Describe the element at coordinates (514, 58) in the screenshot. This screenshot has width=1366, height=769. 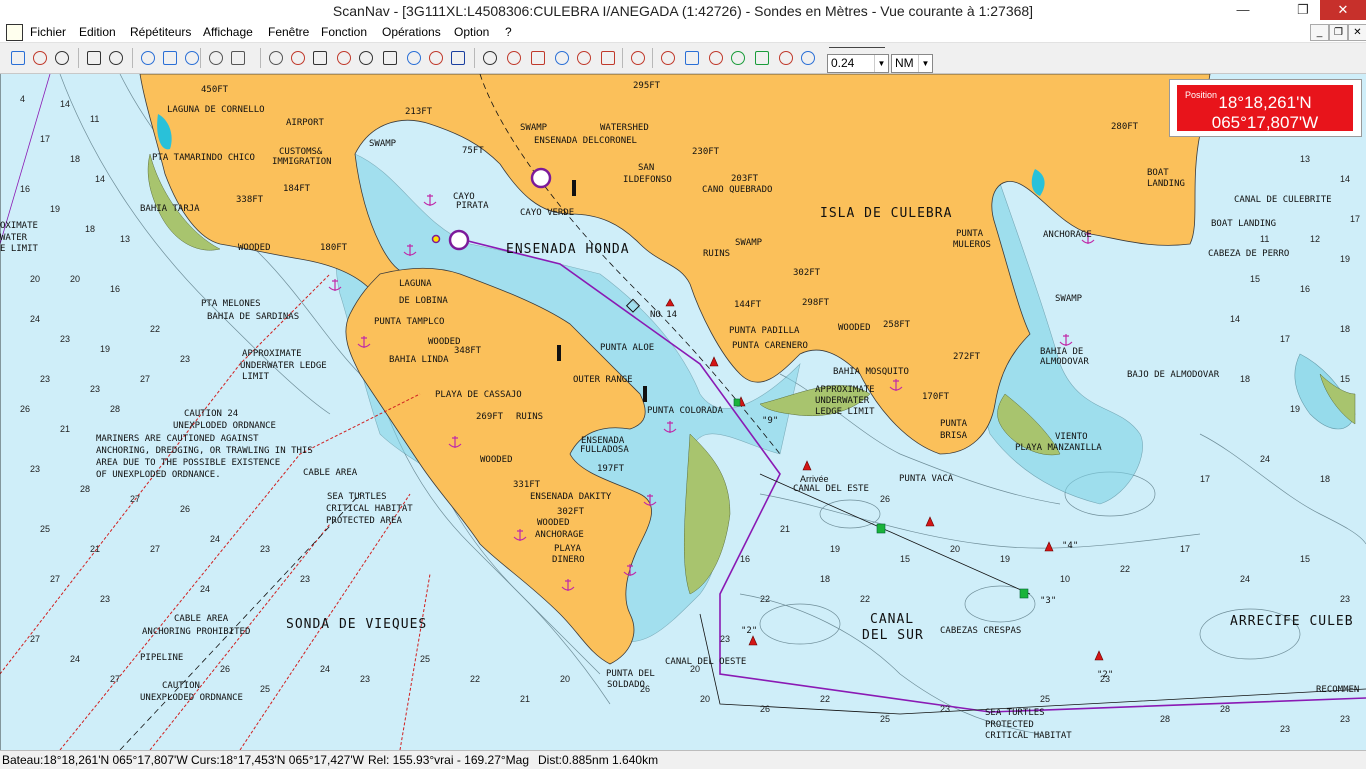
I see `gps-button` at that location.